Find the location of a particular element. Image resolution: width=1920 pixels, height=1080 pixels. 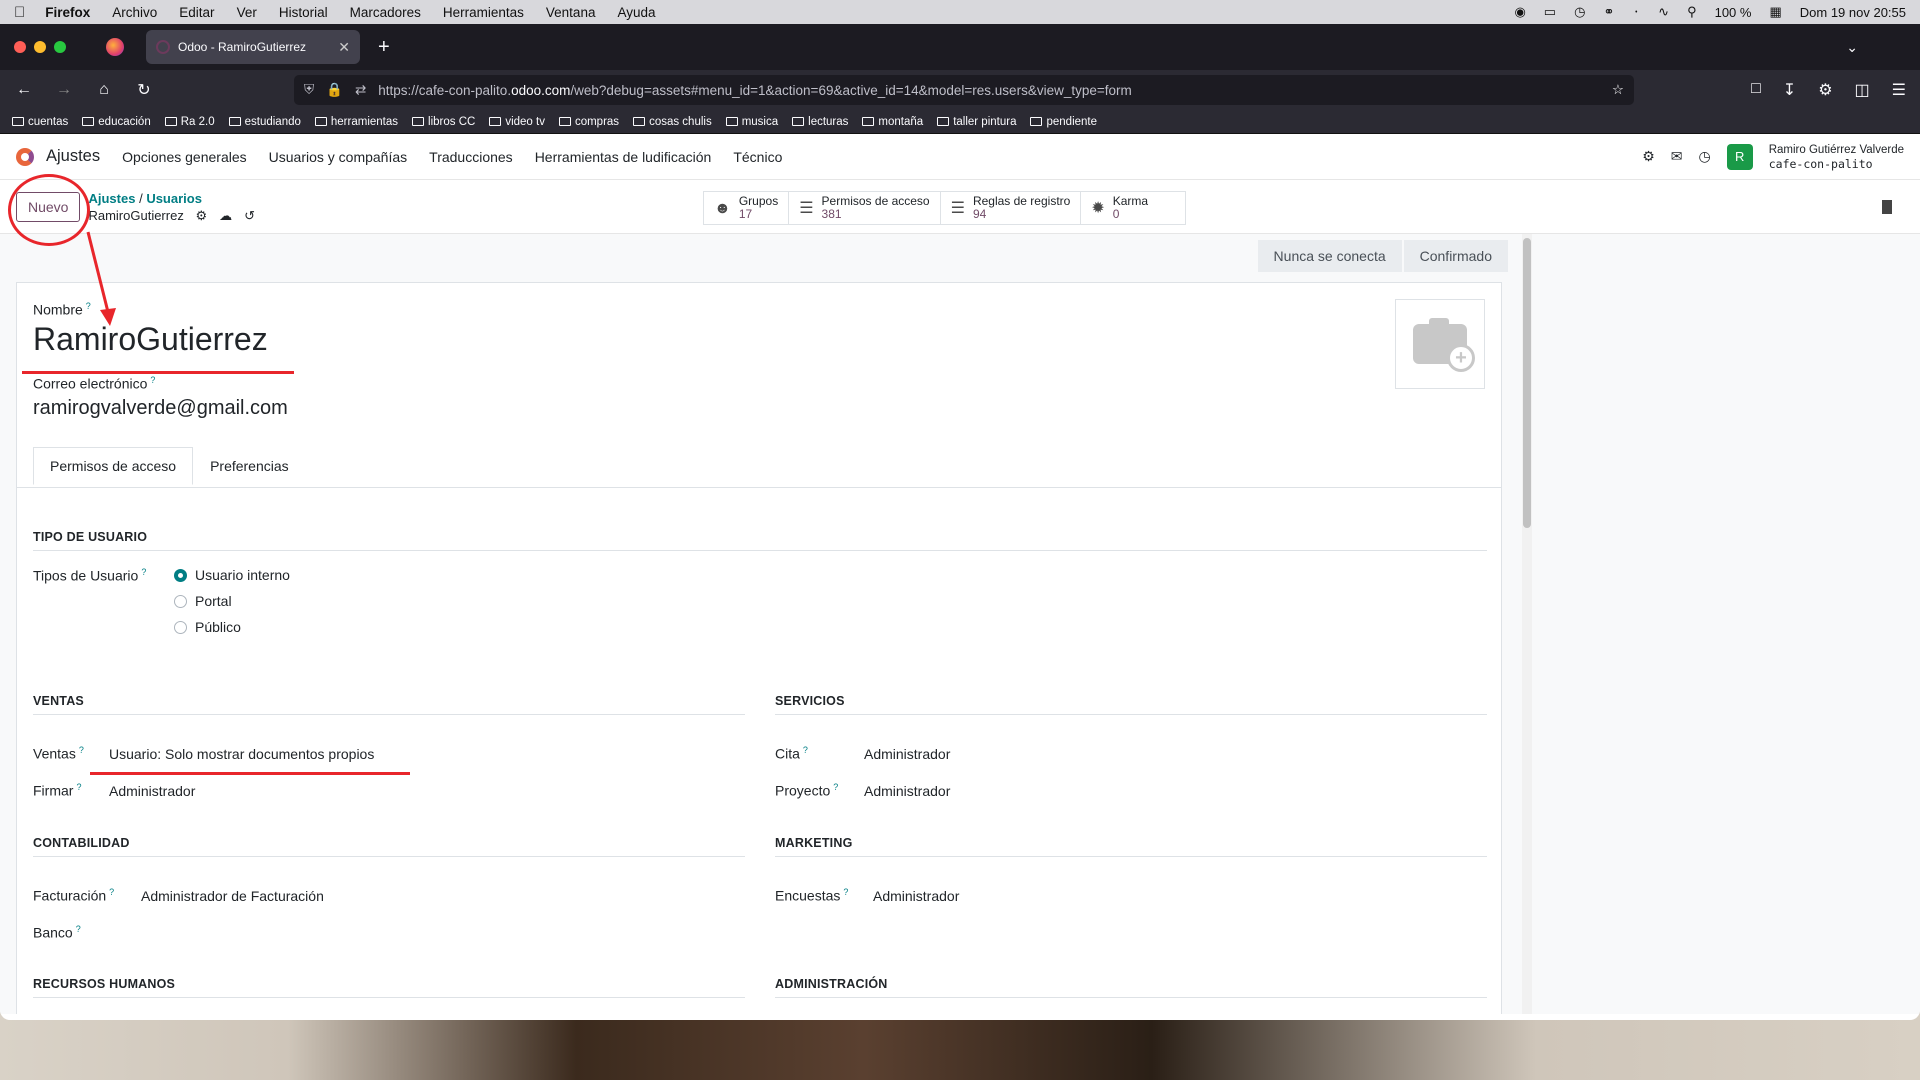

annotation-arrow-line is located at coordinates (98, 272).